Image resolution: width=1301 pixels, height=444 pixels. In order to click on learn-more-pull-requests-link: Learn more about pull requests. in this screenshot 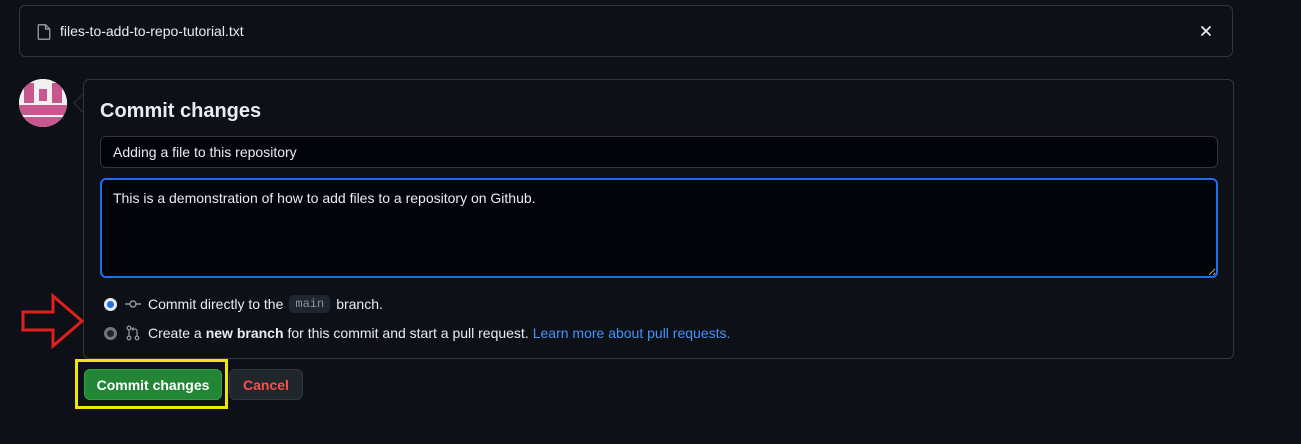, I will do `click(632, 333)`.